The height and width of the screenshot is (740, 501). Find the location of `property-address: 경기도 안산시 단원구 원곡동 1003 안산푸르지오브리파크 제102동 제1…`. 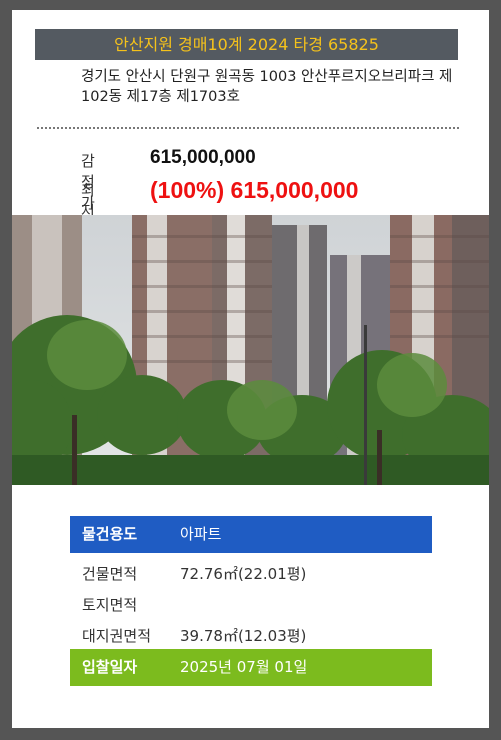

property-address: 경기도 안산시 단원구 원곡동 1003 안산푸르지오브리파크 제102동 제1… is located at coordinates (267, 87).